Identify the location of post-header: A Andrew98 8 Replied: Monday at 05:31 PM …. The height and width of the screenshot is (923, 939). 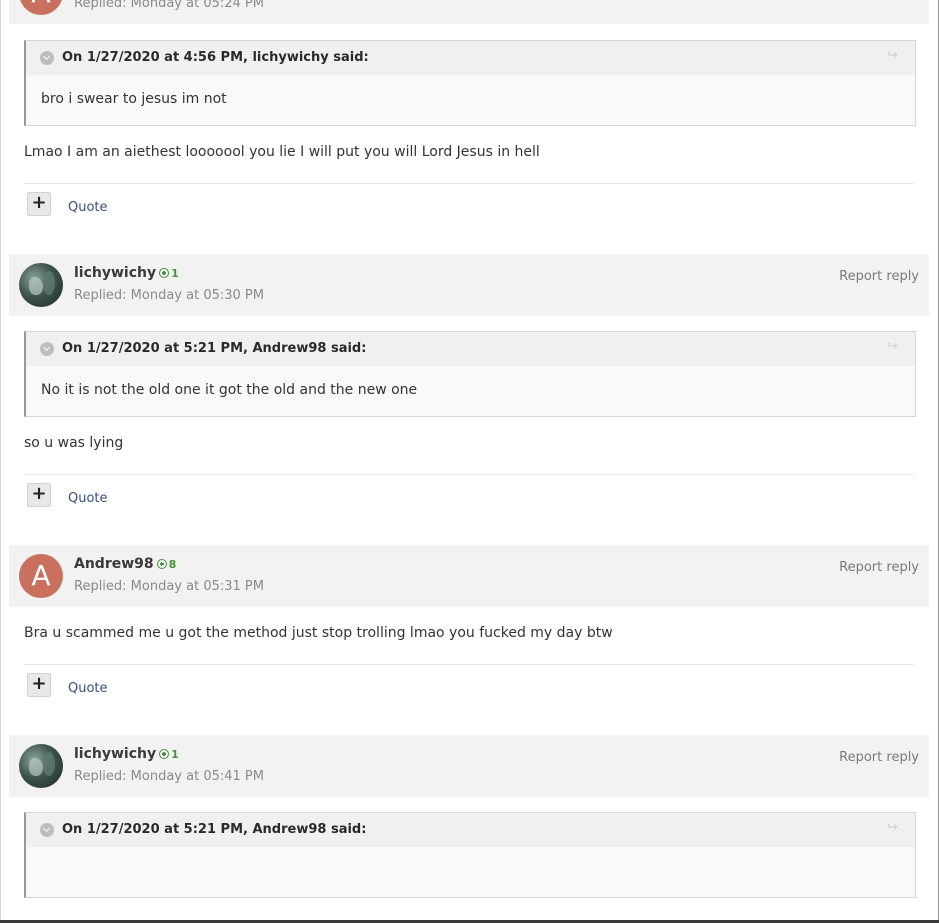
(469, 576).